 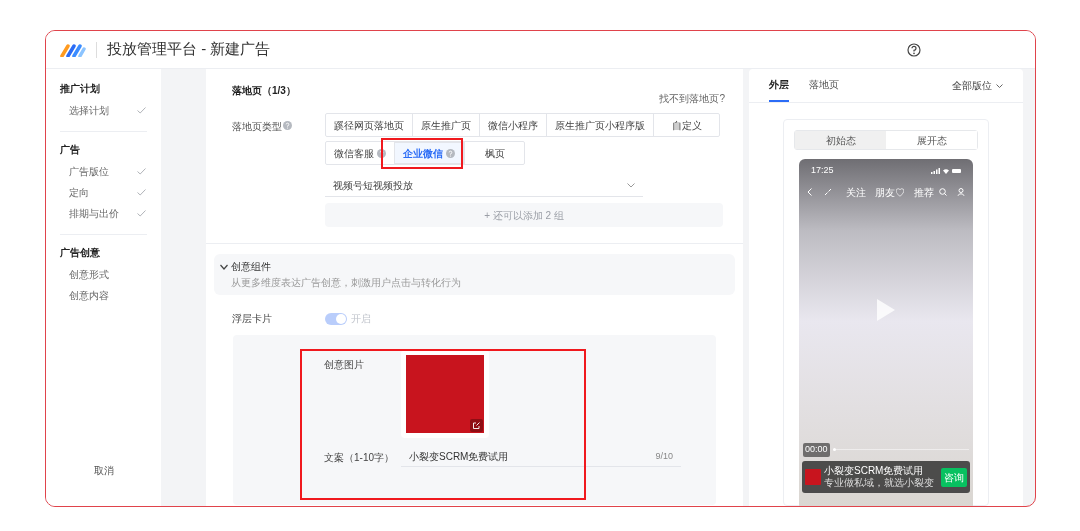 I want to click on section-description: 从更多维度表达广告创意，刺激用户点击与转化行为, so click(x=346, y=283).